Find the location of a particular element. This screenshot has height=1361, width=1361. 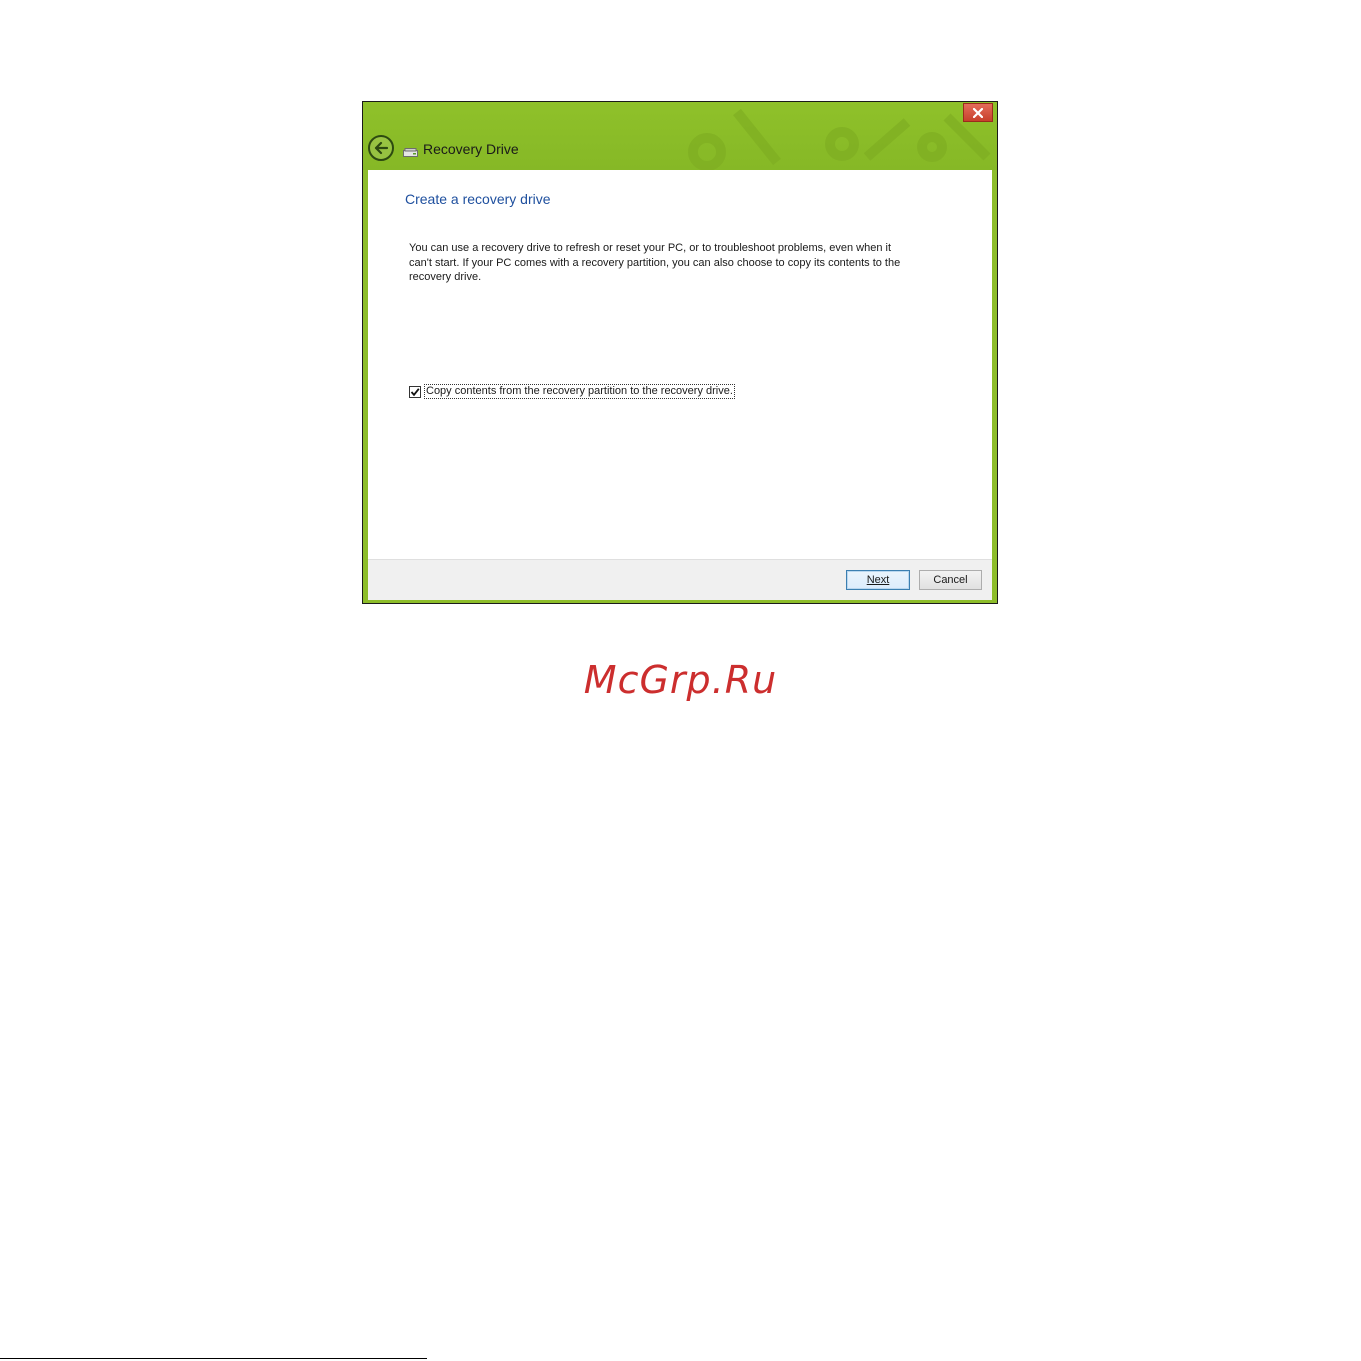

page-heading: Create a recovery drive is located at coordinates (478, 199).